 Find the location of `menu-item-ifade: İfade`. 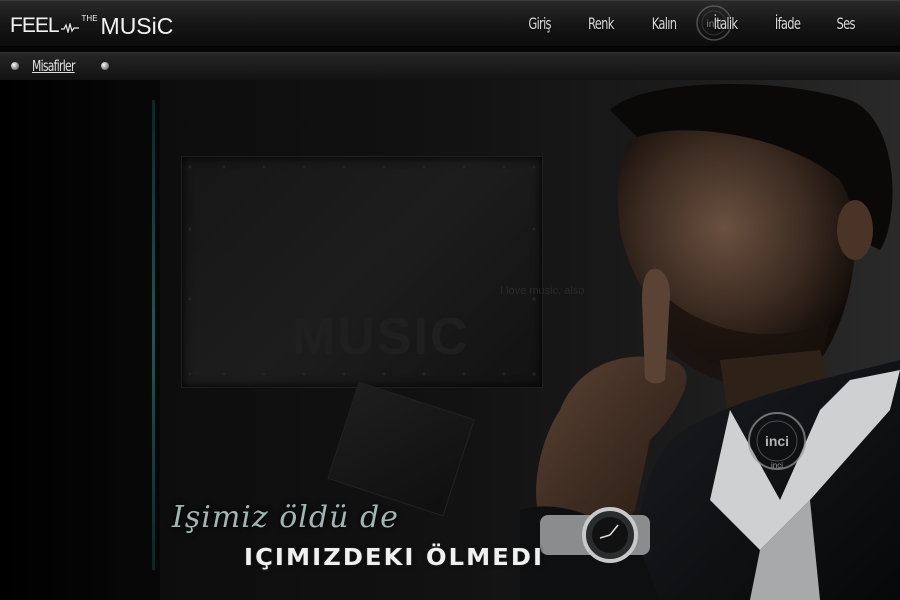

menu-item-ifade: İfade is located at coordinates (787, 23).